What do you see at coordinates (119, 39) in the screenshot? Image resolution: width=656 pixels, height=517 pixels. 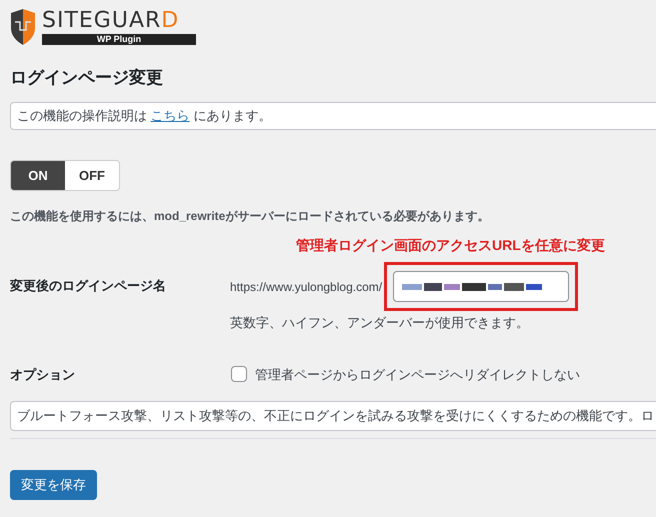 I see `logo-subtitle: WP Plugin` at bounding box center [119, 39].